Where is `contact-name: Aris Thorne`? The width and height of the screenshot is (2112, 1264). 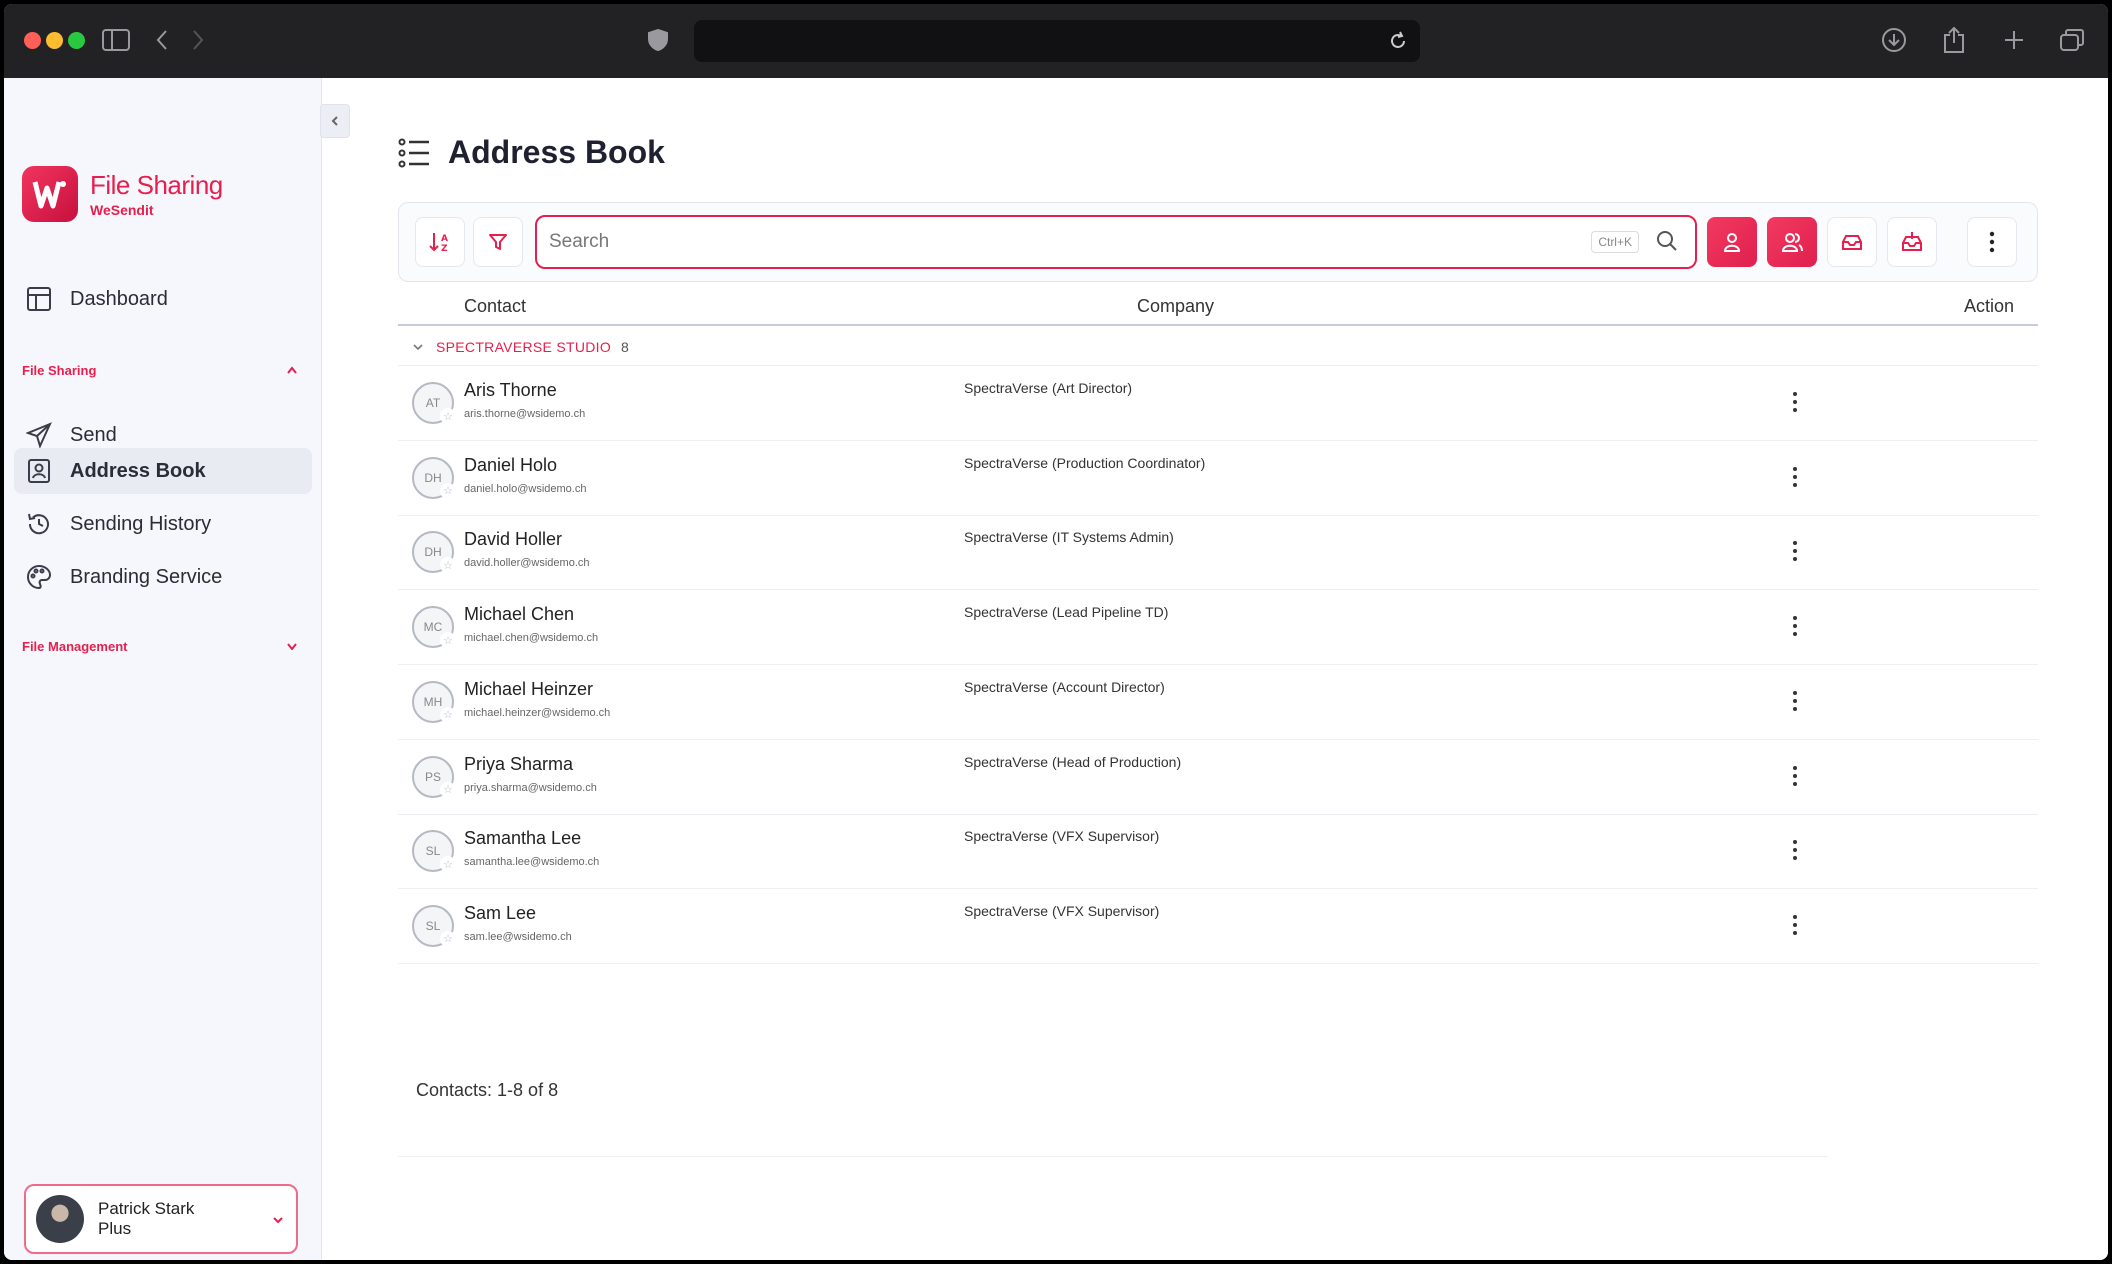 contact-name: Aris Thorne is located at coordinates (510, 390).